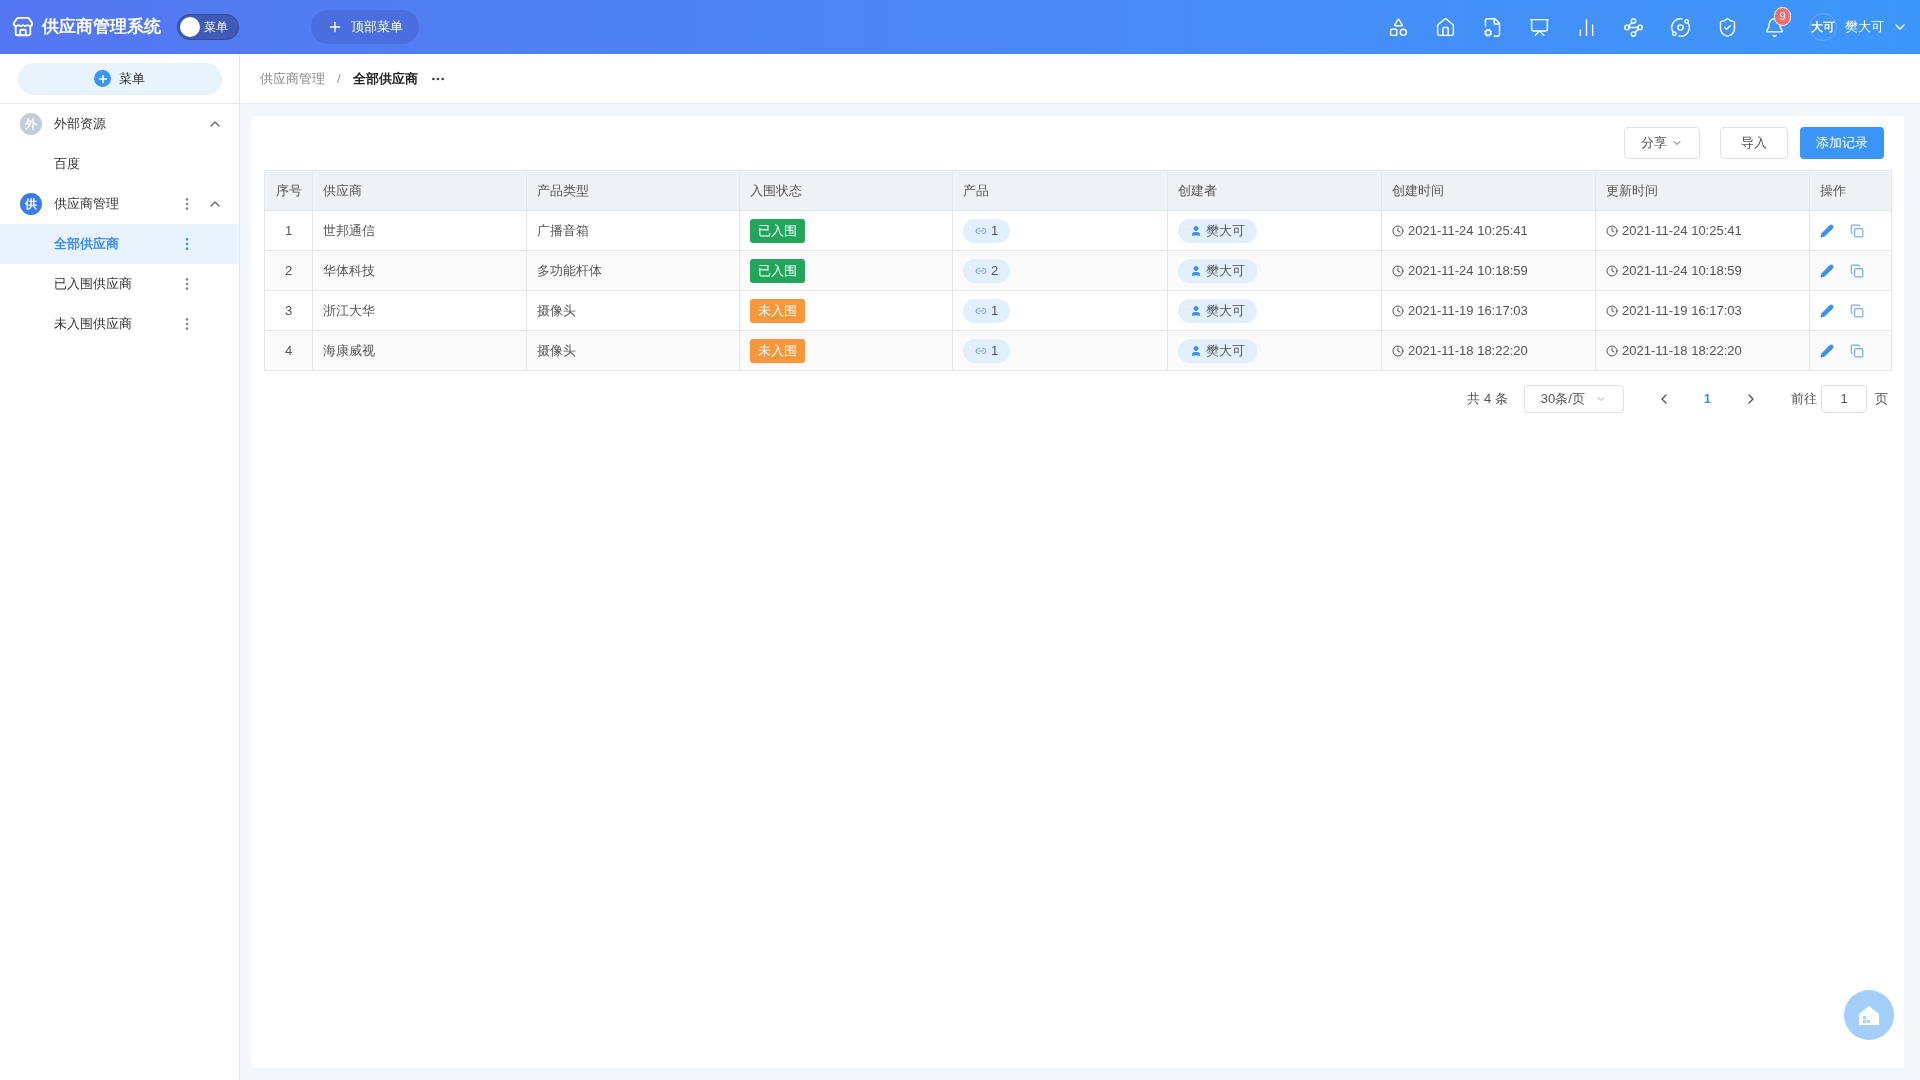 The width and height of the screenshot is (1920, 1080). What do you see at coordinates (23, 27) in the screenshot?
I see `store-icon` at bounding box center [23, 27].